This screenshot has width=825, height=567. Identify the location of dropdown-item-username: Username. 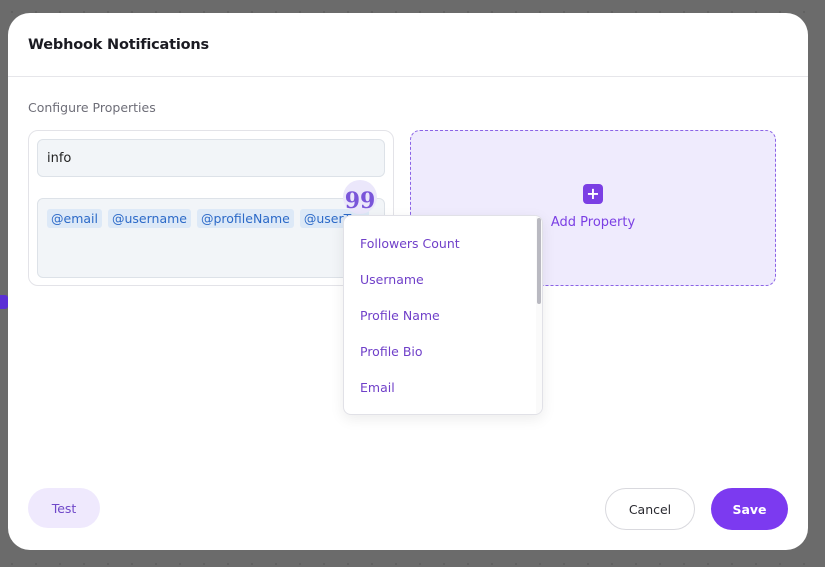
(443, 279).